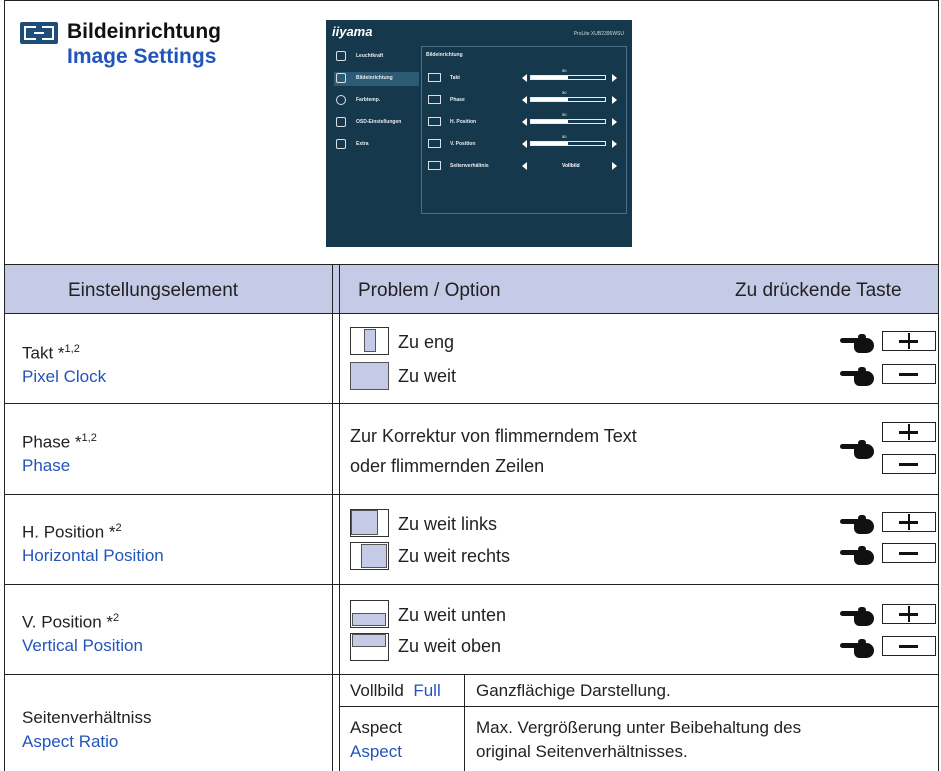 Image resolution: width=941 pixels, height=771 pixels. What do you see at coordinates (448, 524) in the screenshot?
I see `option-text: Zu weit links` at bounding box center [448, 524].